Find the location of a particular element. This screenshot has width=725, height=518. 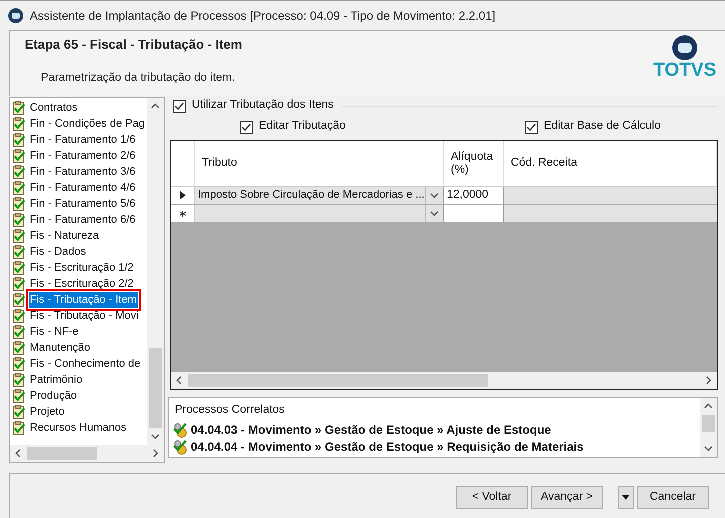

step-item: Fis - Conhecimento de is located at coordinates (85, 364).